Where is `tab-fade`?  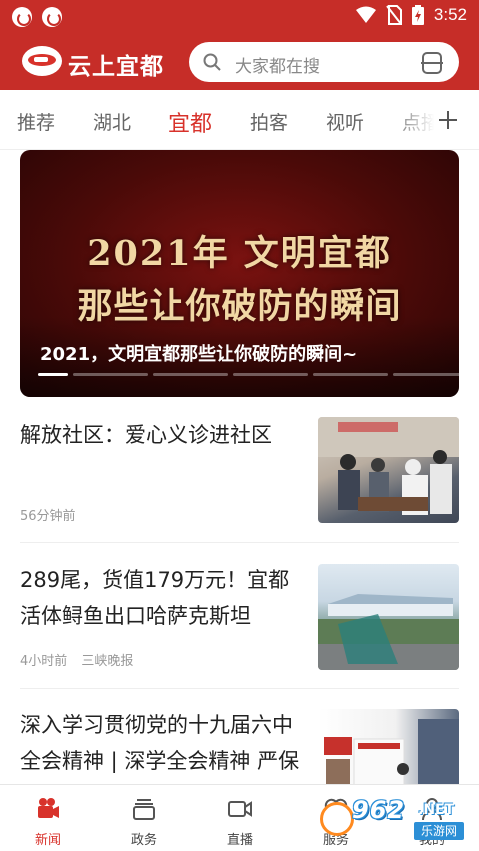
tab-fade is located at coordinates (412, 120).